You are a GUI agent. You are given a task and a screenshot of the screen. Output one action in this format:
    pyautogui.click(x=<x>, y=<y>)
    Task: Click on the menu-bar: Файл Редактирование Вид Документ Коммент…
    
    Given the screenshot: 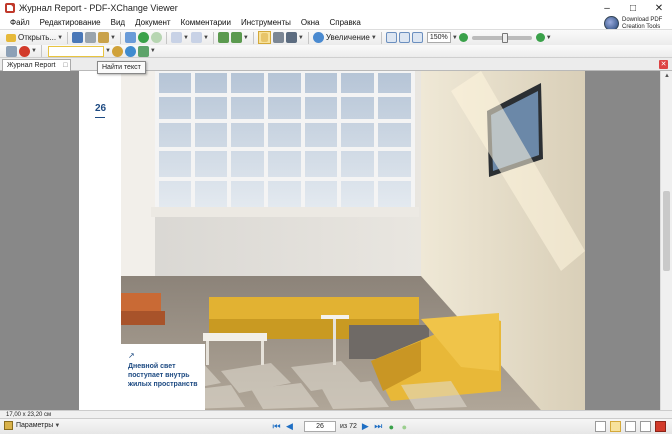 What is the action you would take?
    pyautogui.click(x=336, y=22)
    